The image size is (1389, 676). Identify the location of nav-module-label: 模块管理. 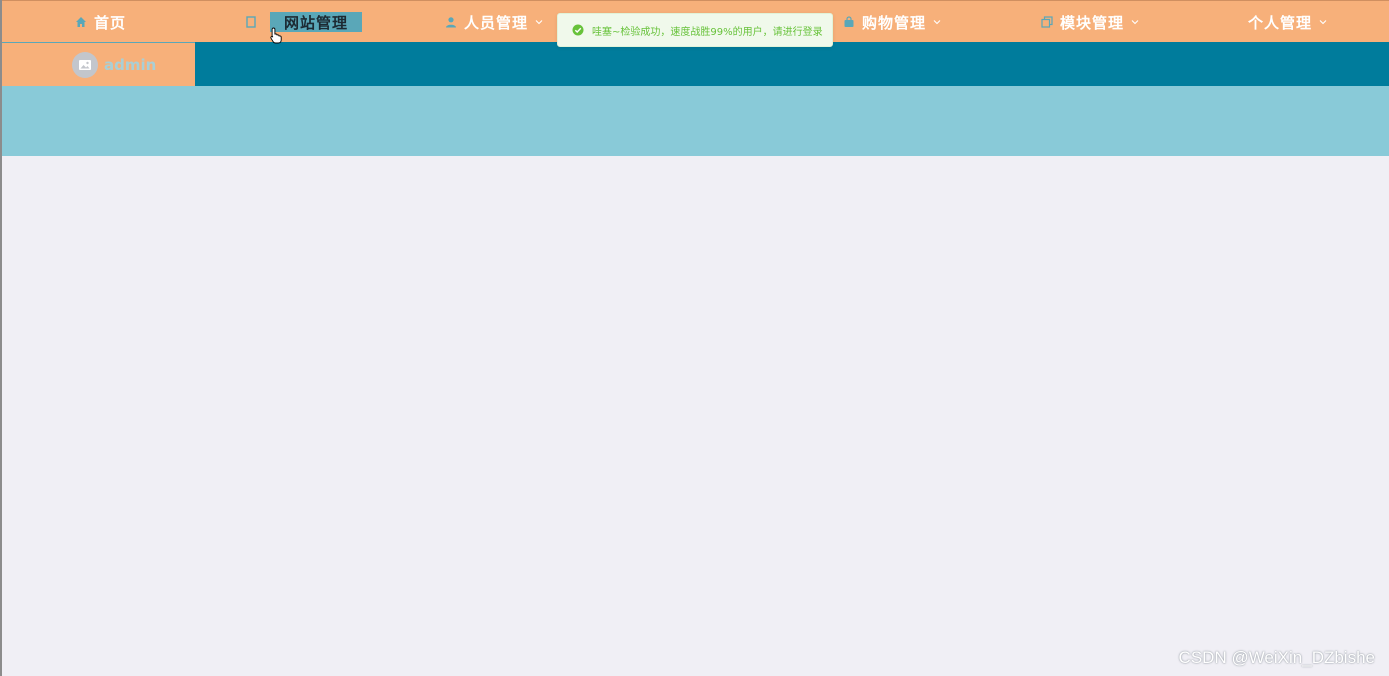
(1092, 22).